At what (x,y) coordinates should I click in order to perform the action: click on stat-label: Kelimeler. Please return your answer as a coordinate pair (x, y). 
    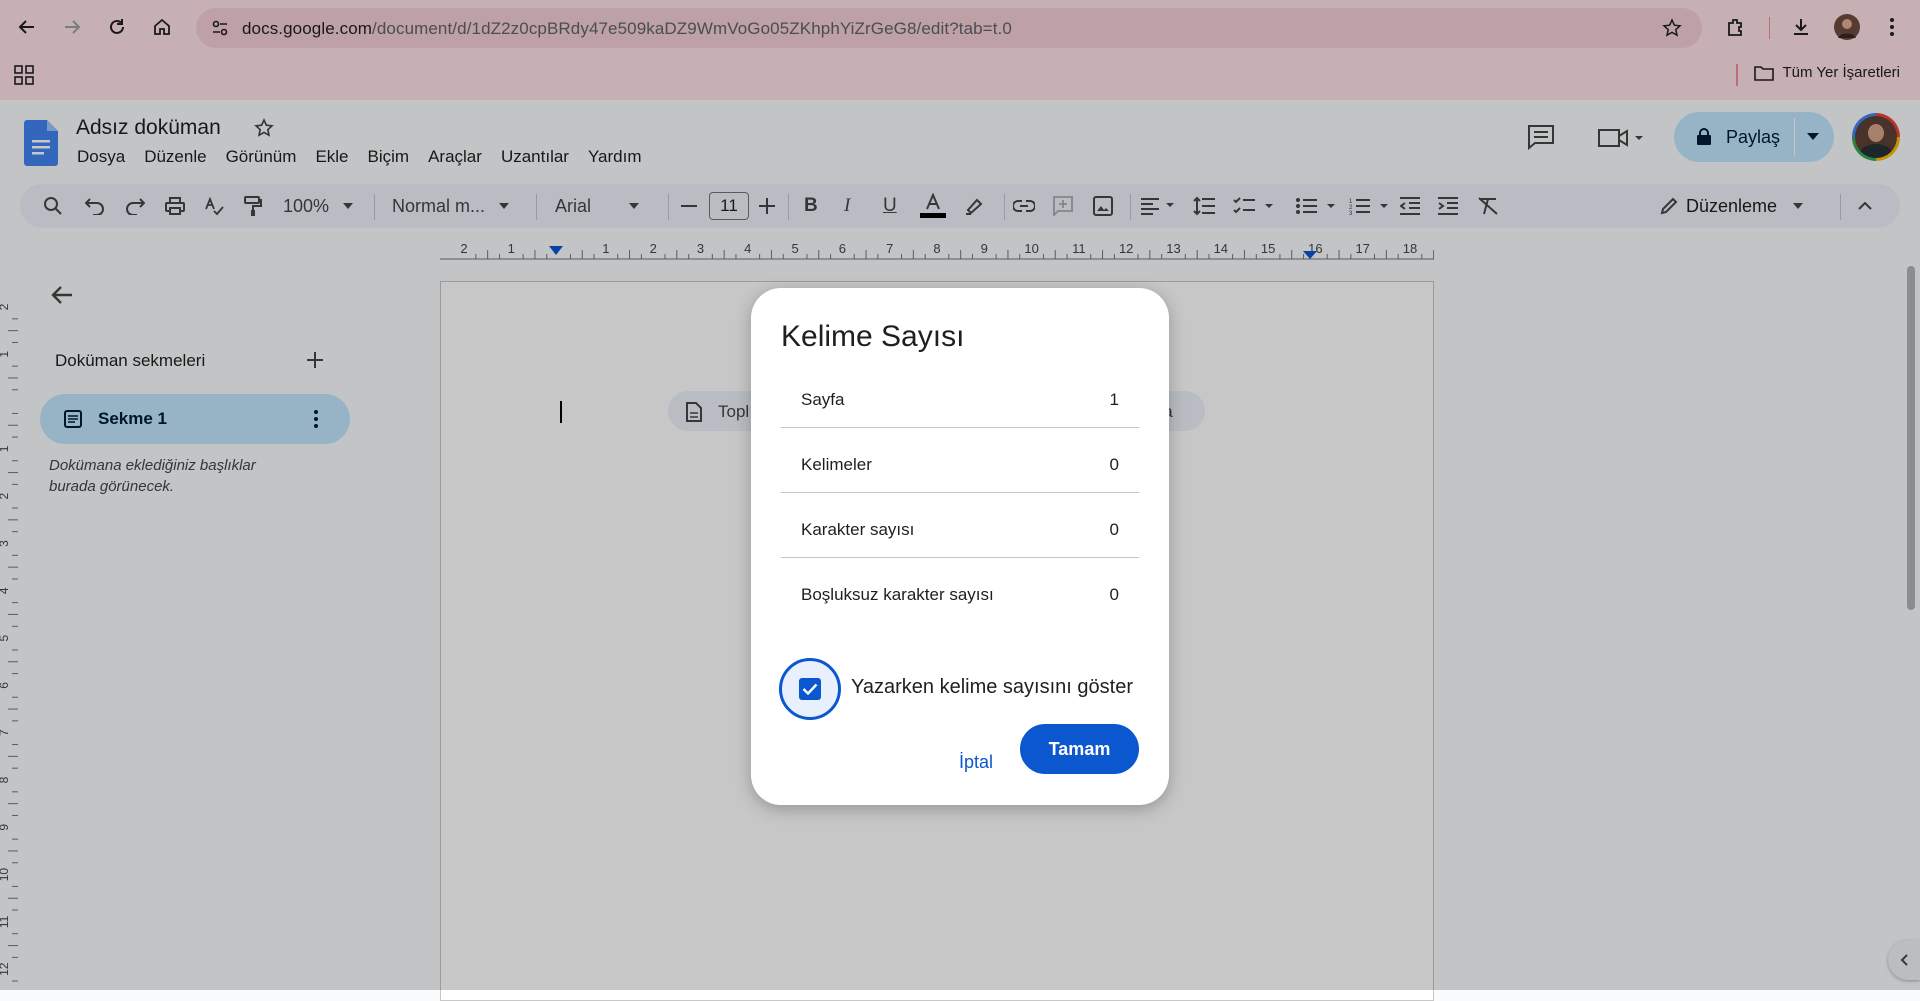
    Looking at the image, I should click on (836, 464).